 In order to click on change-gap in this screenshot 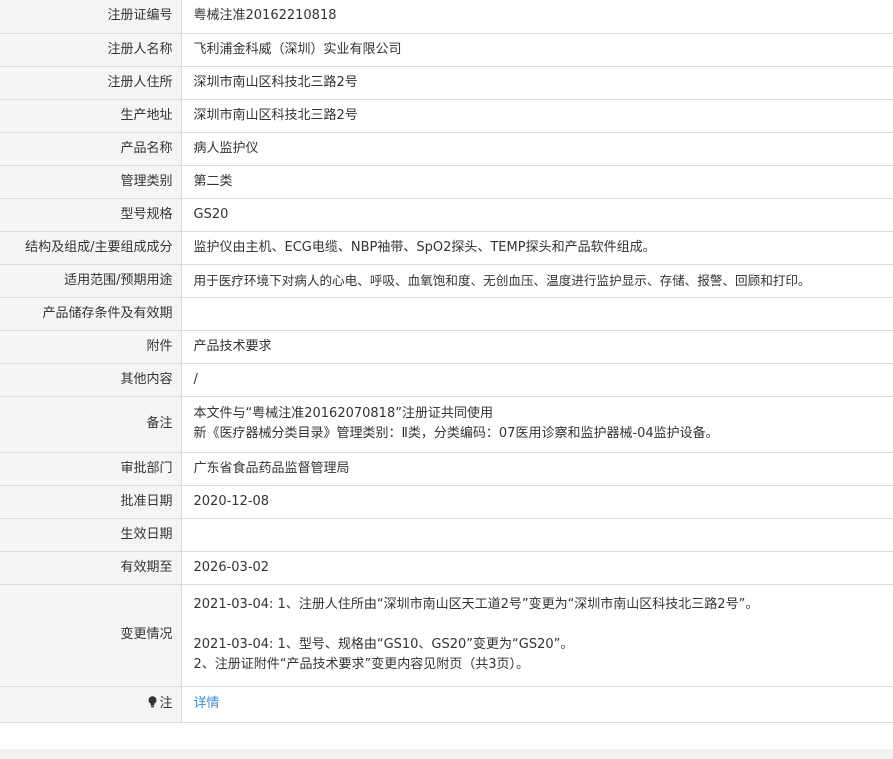, I will do `click(541, 625)`.